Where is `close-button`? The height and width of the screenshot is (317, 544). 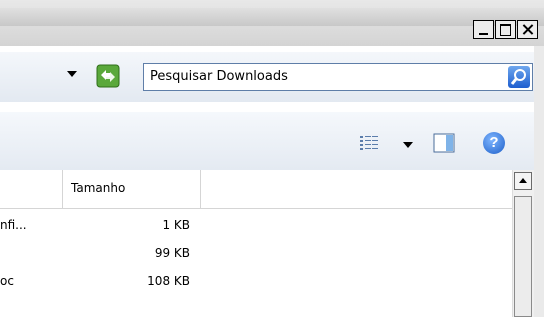 close-button is located at coordinates (527, 29).